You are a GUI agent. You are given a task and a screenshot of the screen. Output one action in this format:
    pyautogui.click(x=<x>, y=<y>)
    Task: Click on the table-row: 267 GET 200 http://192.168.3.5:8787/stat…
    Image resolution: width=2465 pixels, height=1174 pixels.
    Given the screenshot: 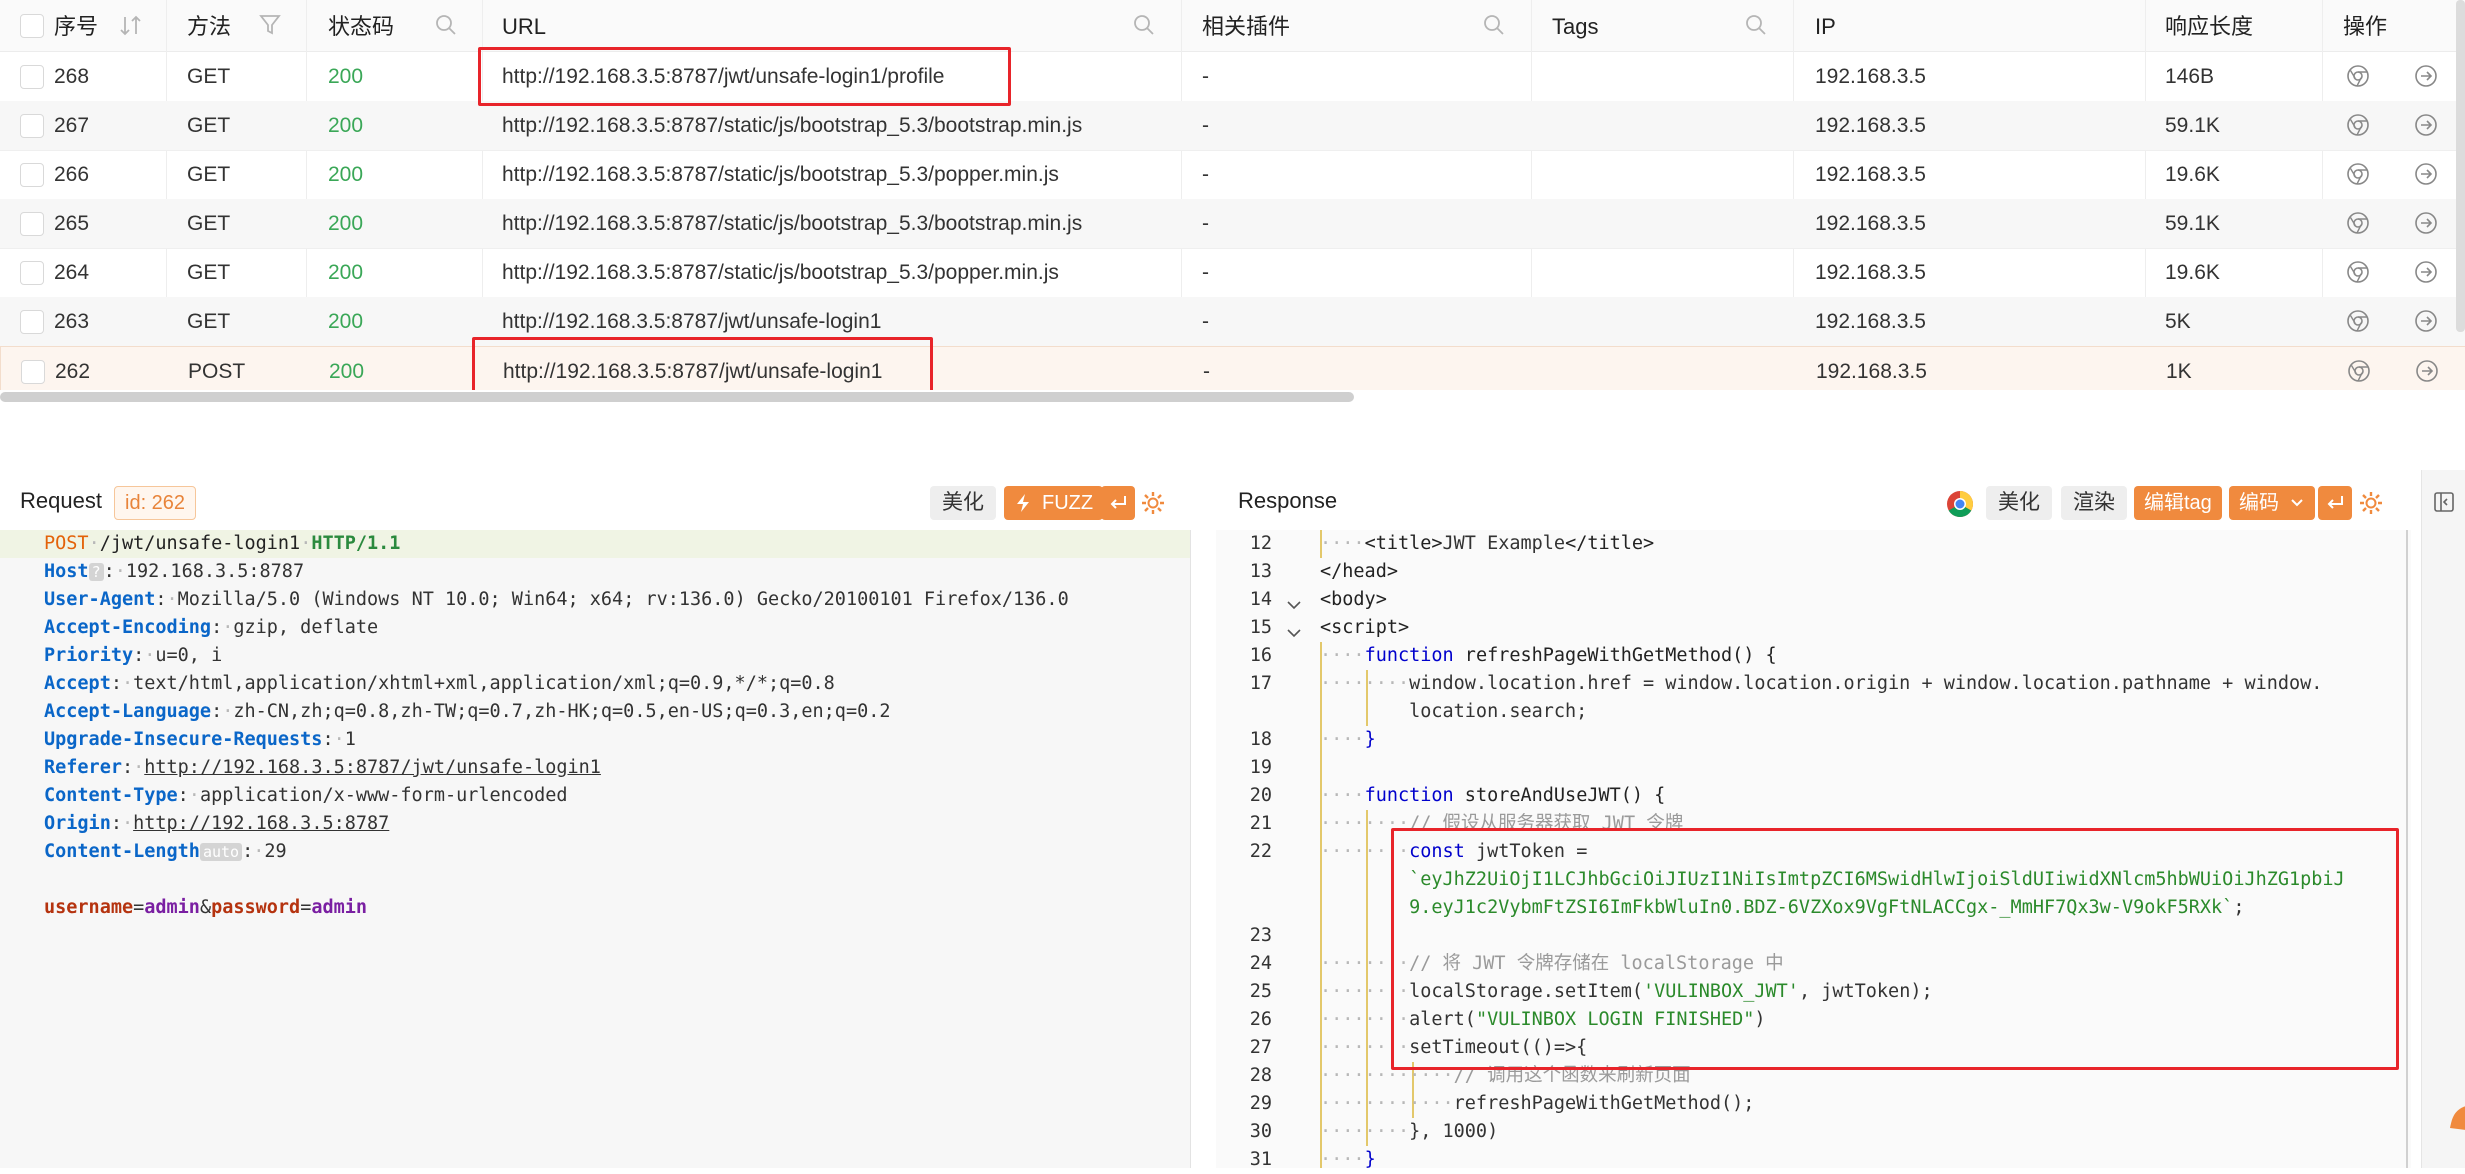 What is the action you would take?
    pyautogui.click(x=1232, y=126)
    